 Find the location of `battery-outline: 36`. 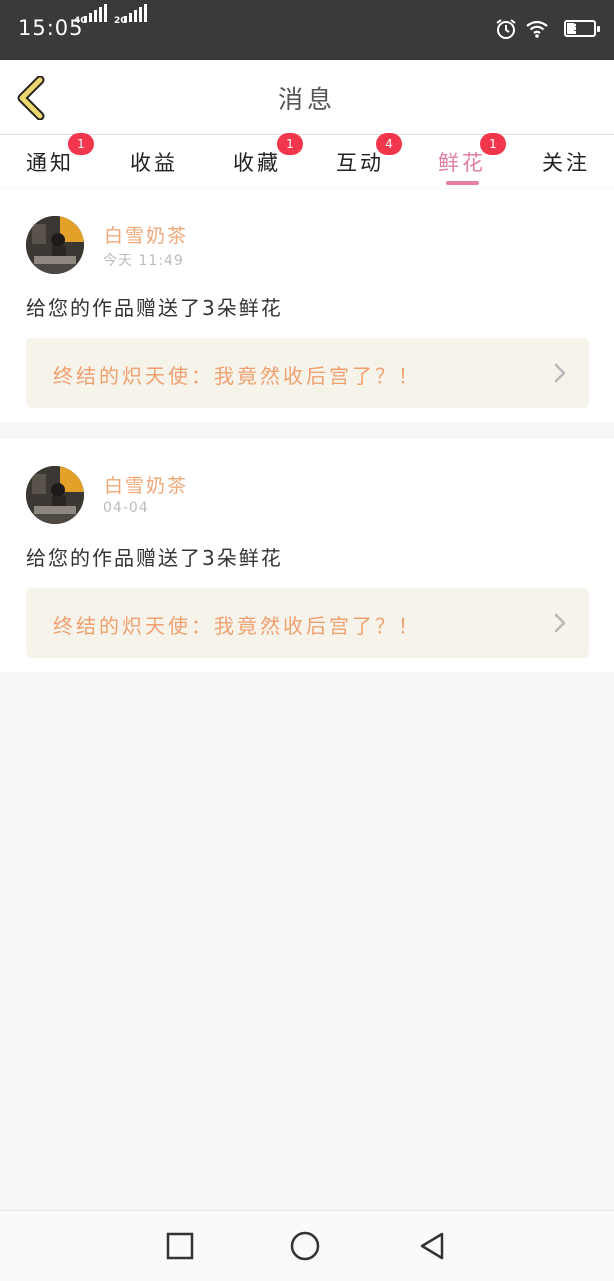

battery-outline: 36 is located at coordinates (582, 28).